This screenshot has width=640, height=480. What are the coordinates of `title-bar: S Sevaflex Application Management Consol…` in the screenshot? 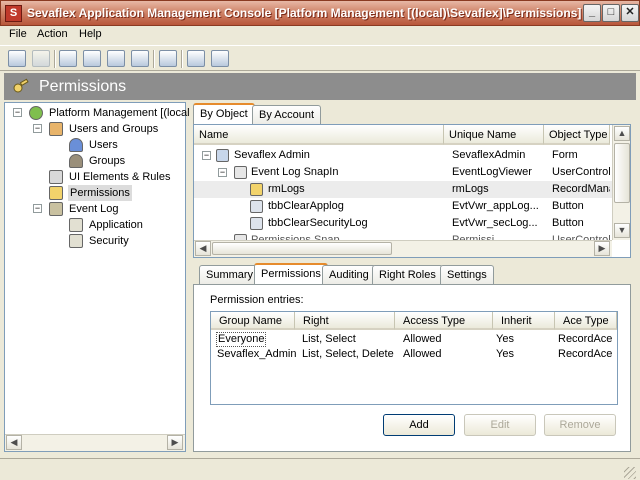 It's located at (320, 13).